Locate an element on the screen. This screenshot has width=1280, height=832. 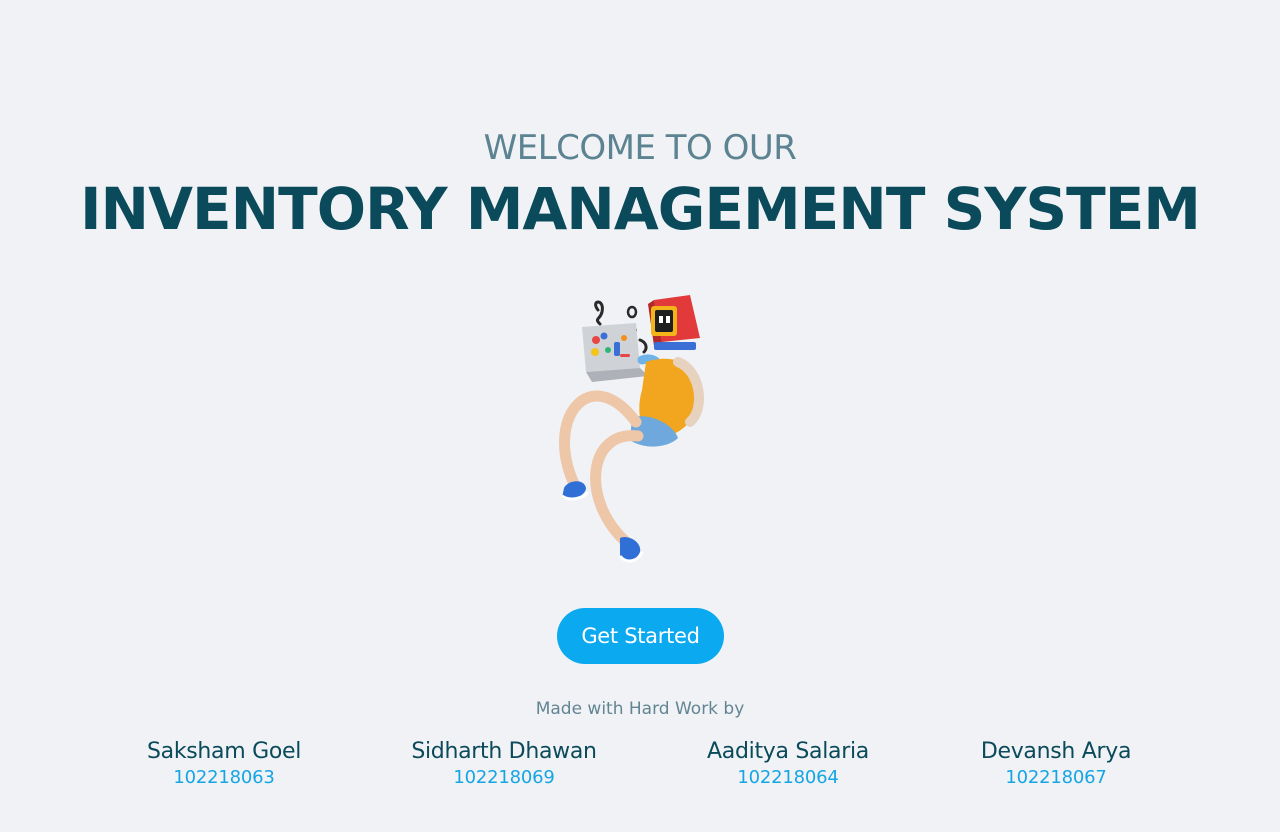
team-member: Aaditya Salaria 102218064 is located at coordinates (788, 764).